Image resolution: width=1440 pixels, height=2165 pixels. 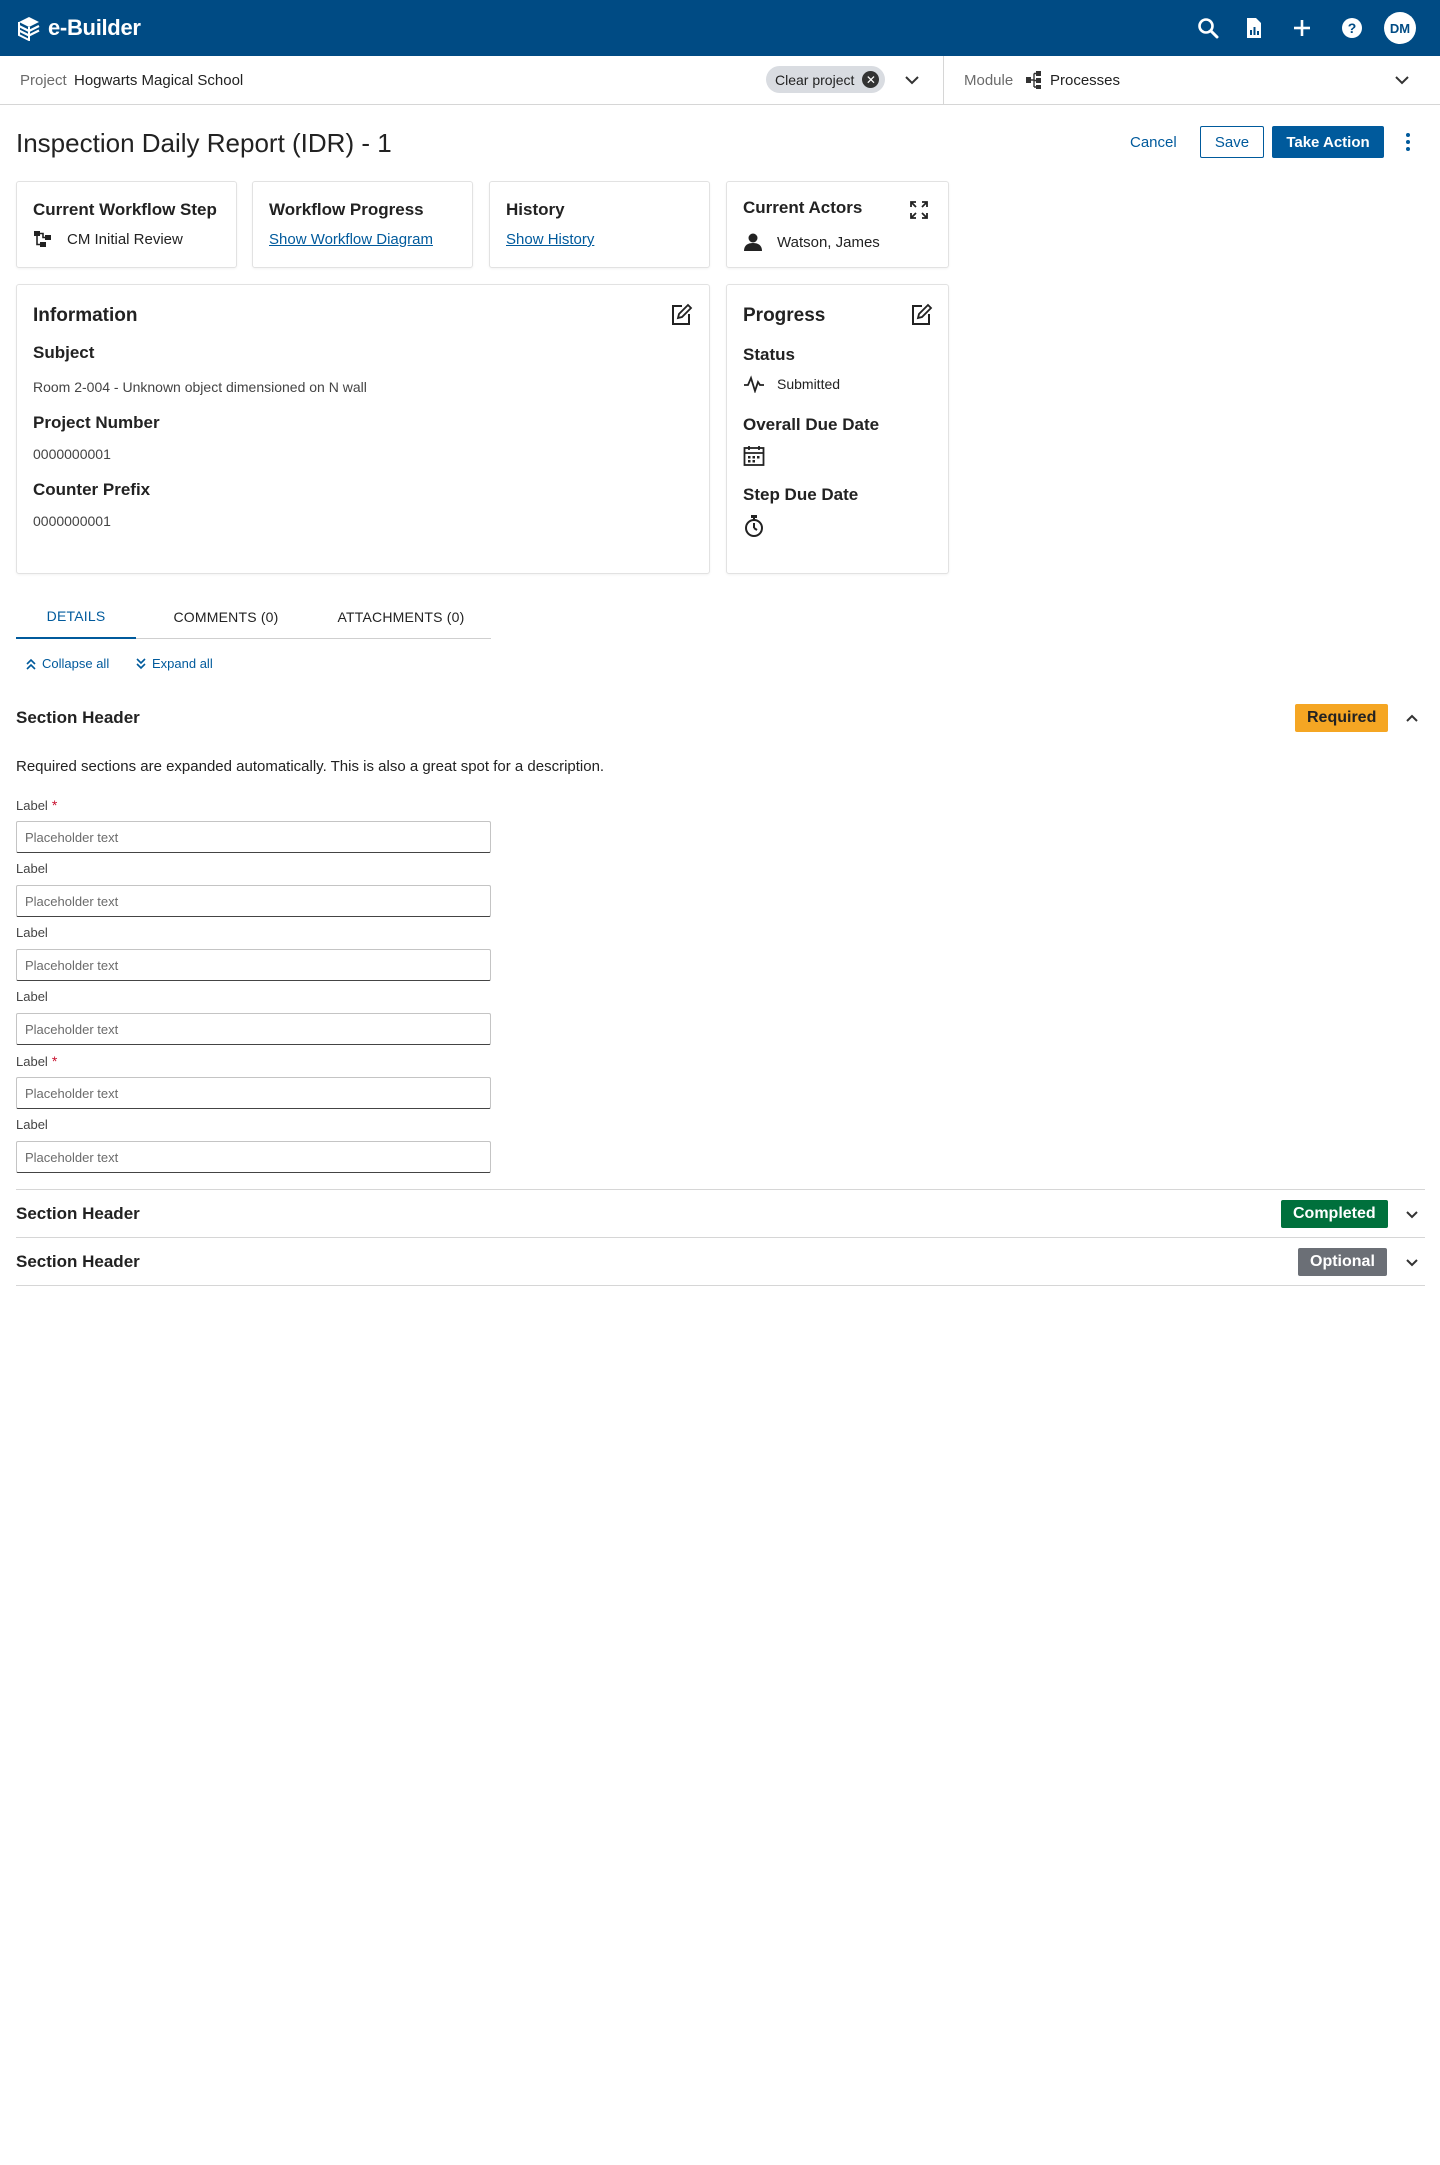 What do you see at coordinates (1254, 28) in the screenshot?
I see `report-icon` at bounding box center [1254, 28].